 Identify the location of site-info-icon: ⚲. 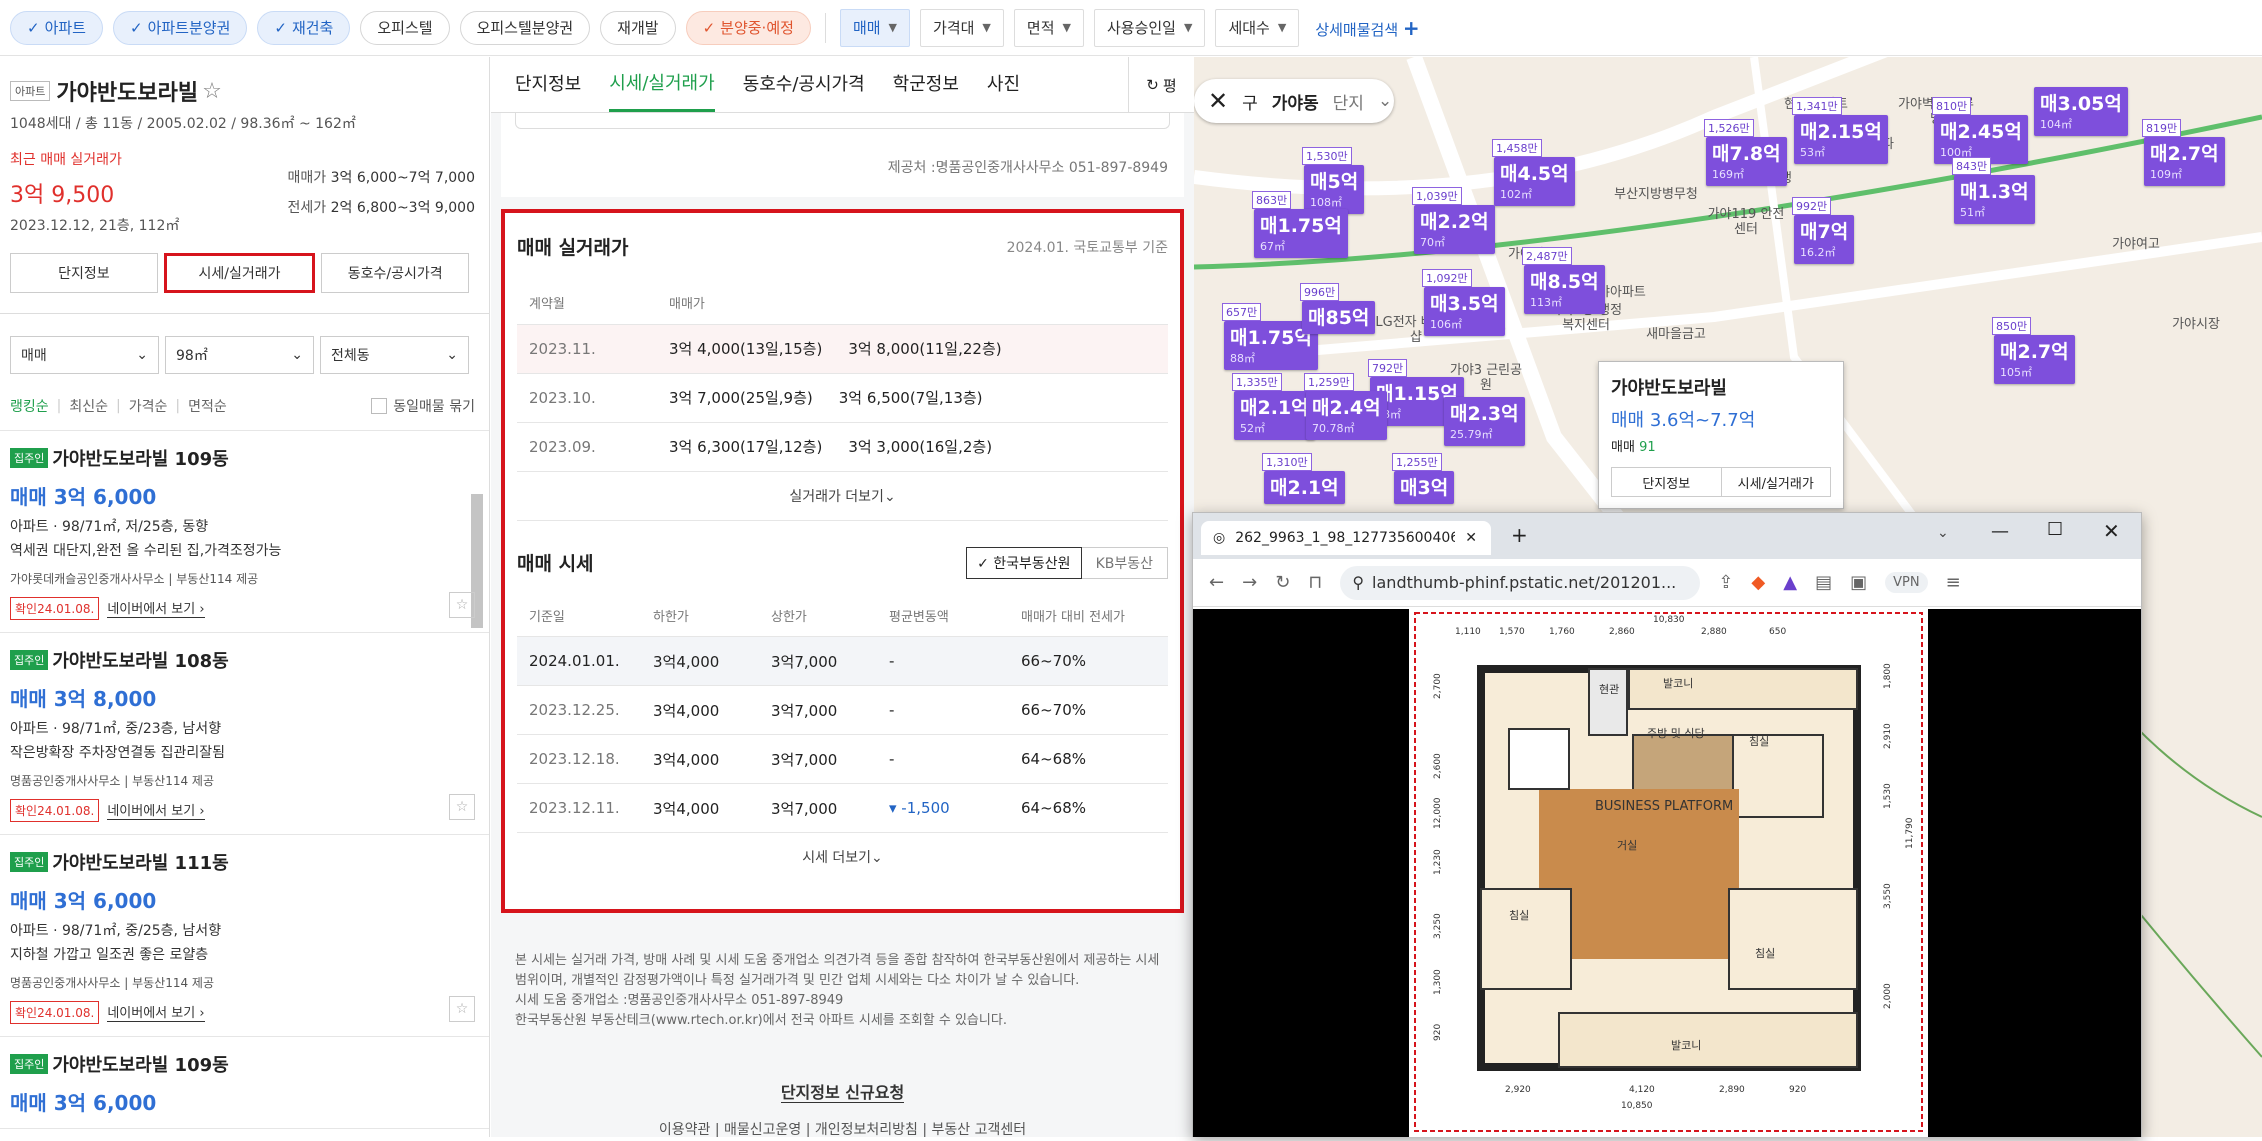
(1358, 582).